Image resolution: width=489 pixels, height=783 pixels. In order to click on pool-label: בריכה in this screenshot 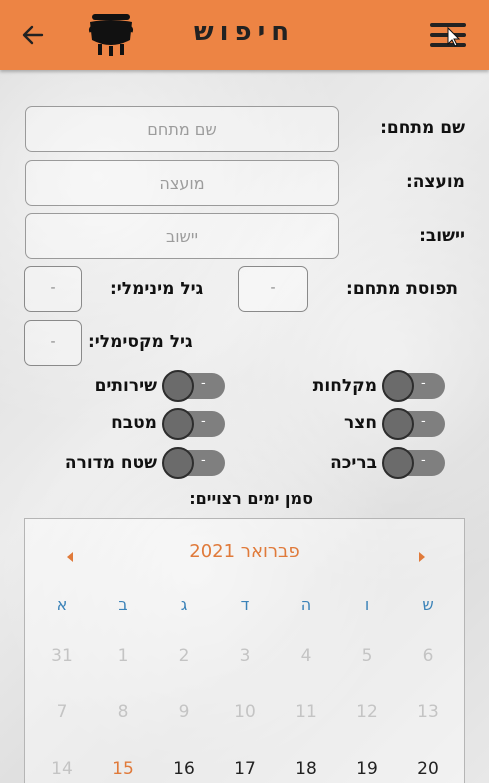, I will do `click(353, 463)`.